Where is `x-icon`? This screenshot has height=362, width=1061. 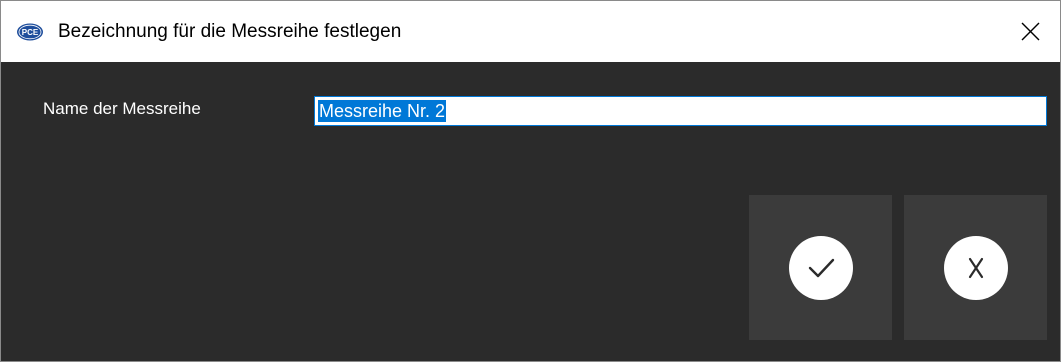 x-icon is located at coordinates (975, 267).